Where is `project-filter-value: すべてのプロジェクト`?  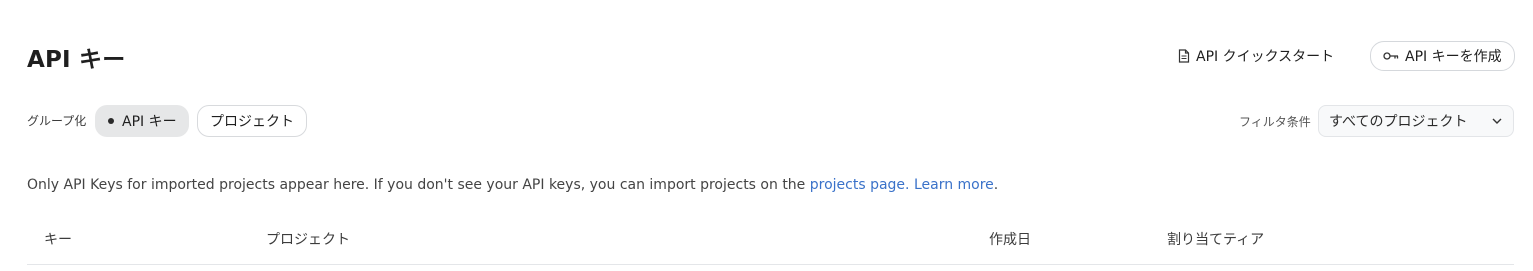 project-filter-value: すべてのプロジェクト is located at coordinates (1398, 122).